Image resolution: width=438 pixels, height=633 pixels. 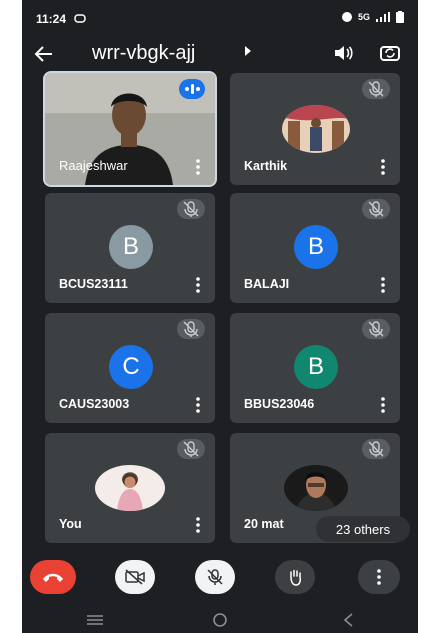 I want to click on participant-name: Karthik, so click(x=266, y=166).